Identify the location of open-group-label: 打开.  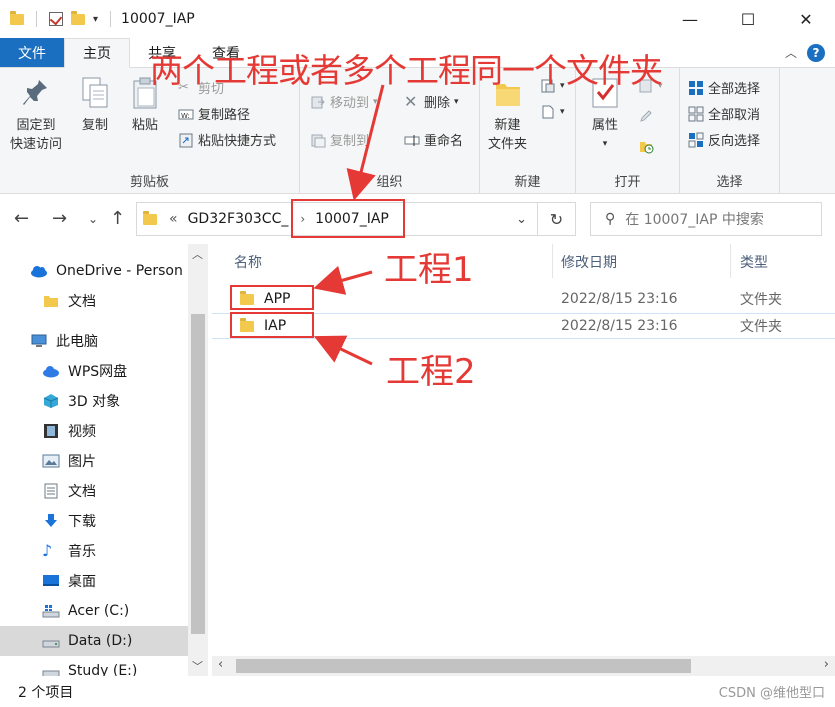
(627, 182).